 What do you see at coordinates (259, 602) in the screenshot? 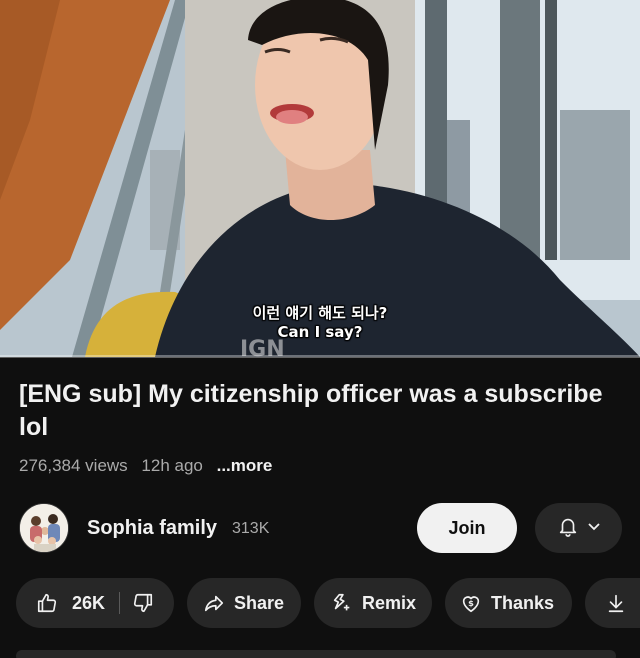
I see `share-label: Share` at bounding box center [259, 602].